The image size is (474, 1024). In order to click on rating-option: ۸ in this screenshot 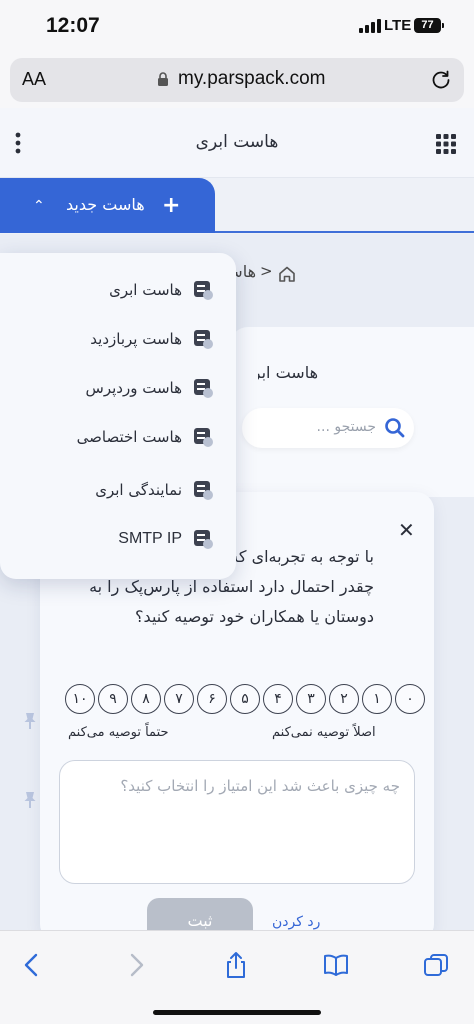, I will do `click(146, 699)`.